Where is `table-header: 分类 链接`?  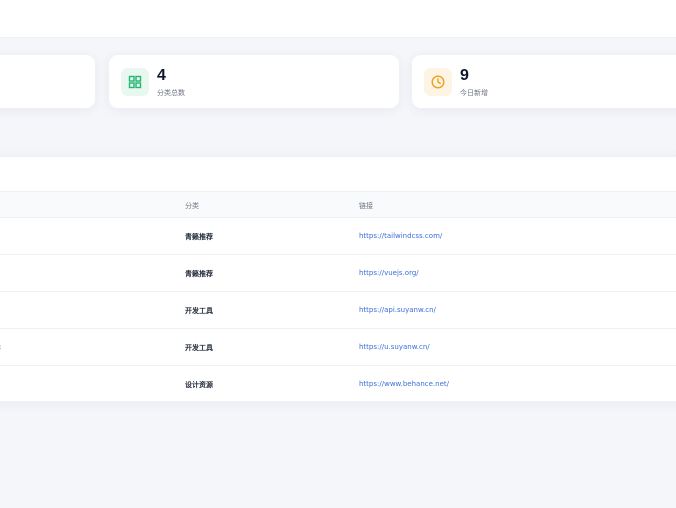 table-header: 分类 链接 is located at coordinates (338, 204).